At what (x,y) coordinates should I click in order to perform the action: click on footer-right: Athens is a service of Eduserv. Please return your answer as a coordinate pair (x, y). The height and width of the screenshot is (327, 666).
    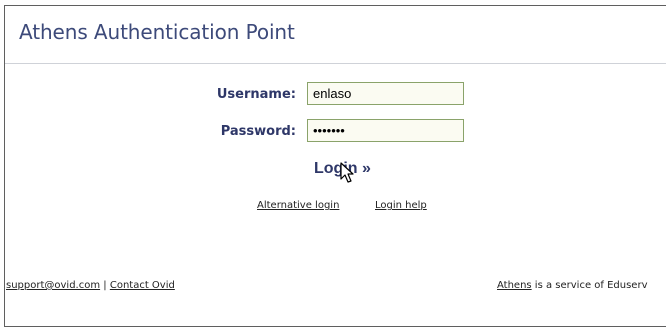
    Looking at the image, I should click on (572, 285).